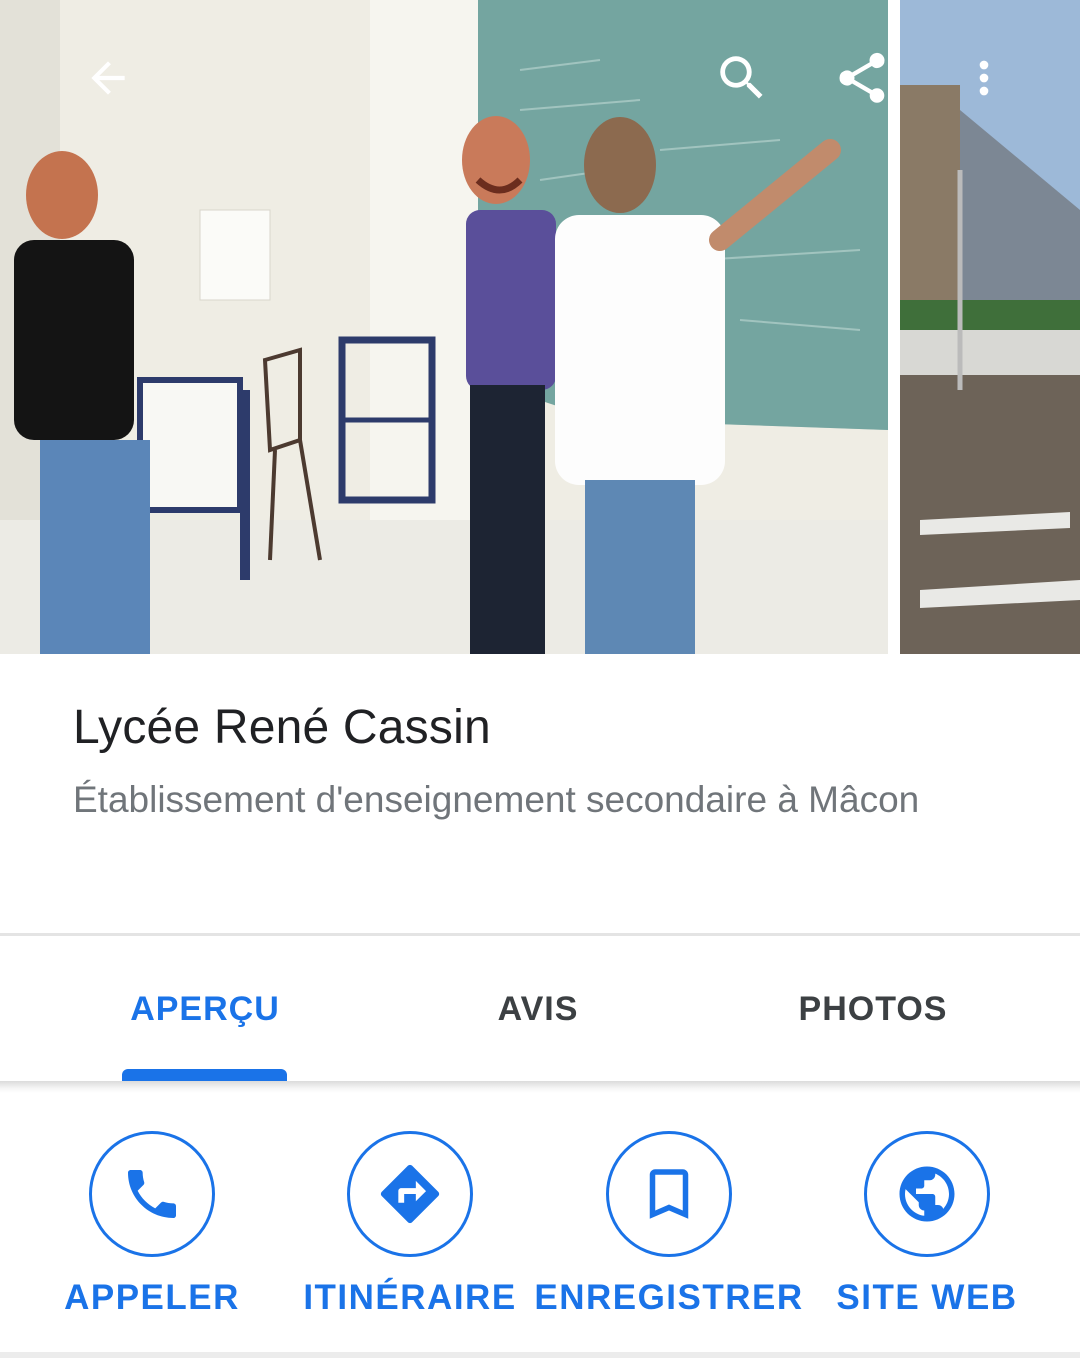 The image size is (1080, 1358). What do you see at coordinates (540, 1355) in the screenshot?
I see `bottom-divider` at bounding box center [540, 1355].